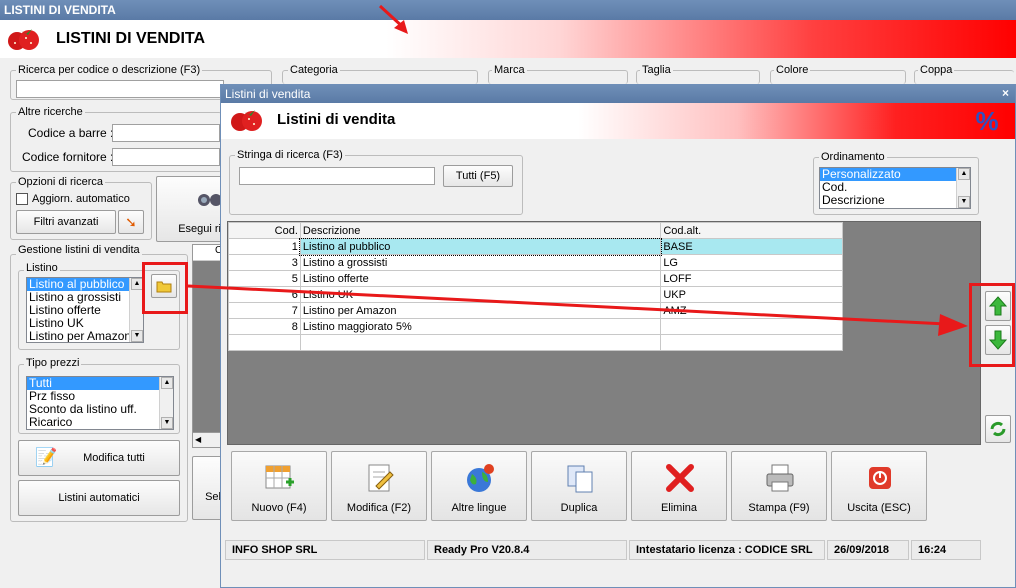  I want to click on search-input, so click(120, 89).